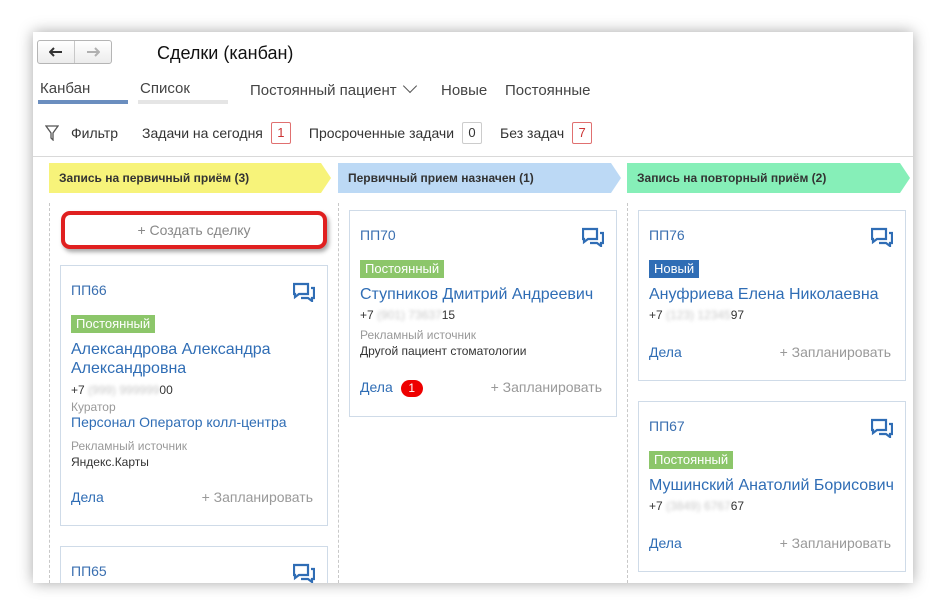  What do you see at coordinates (280, 133) in the screenshot?
I see `today-tasks-count: 1` at bounding box center [280, 133].